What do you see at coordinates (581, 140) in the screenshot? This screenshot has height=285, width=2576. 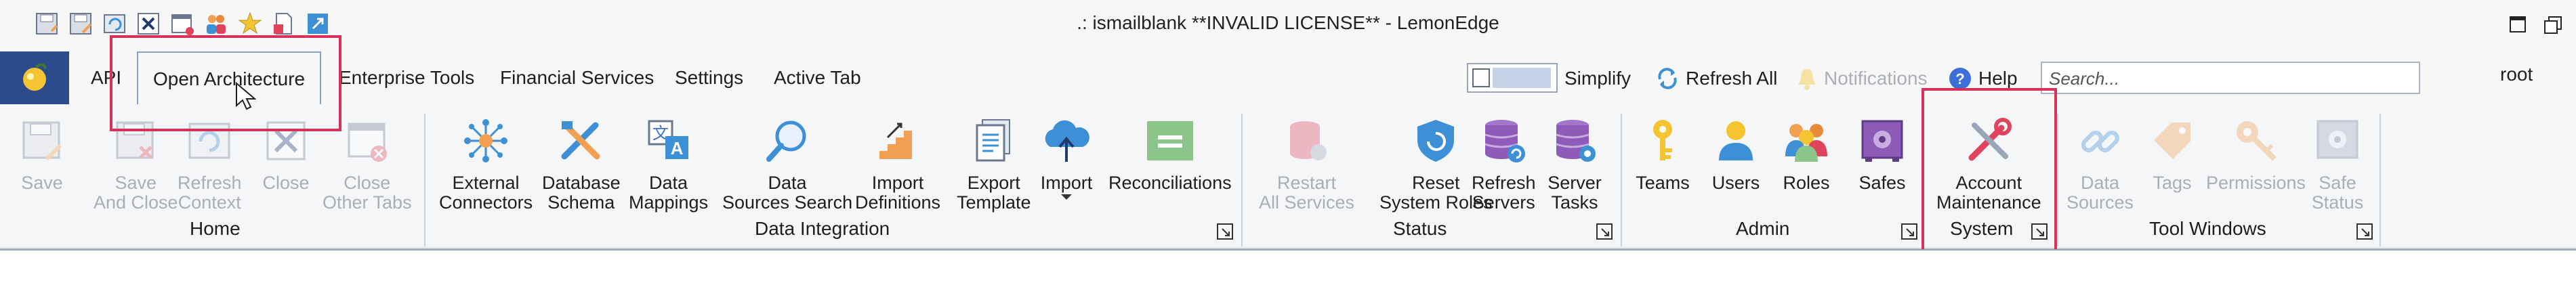 I see `database-schema-icon` at bounding box center [581, 140].